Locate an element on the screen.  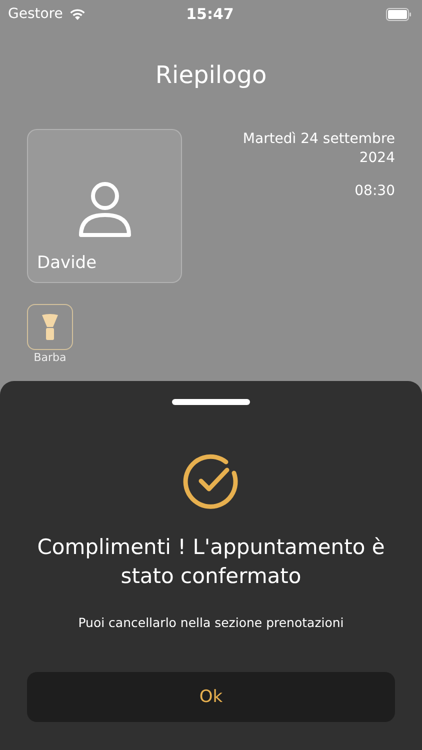
ok-button: Ok is located at coordinates (211, 697).